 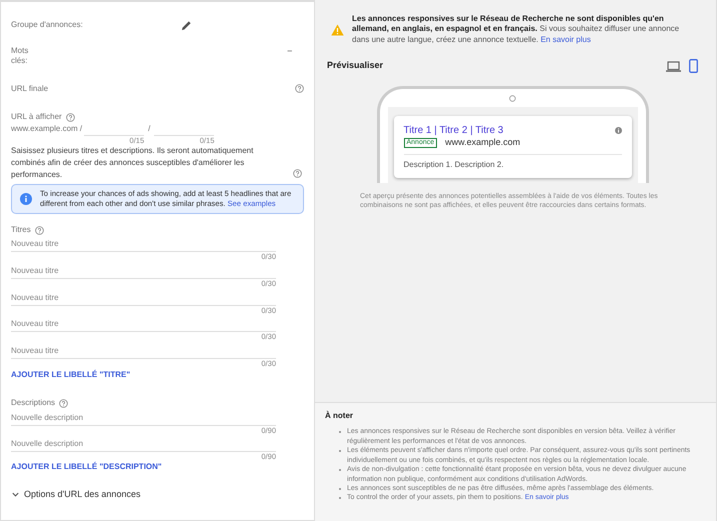 What do you see at coordinates (454, 165) in the screenshot?
I see `ad-description: Description 1. Description 2.` at bounding box center [454, 165].